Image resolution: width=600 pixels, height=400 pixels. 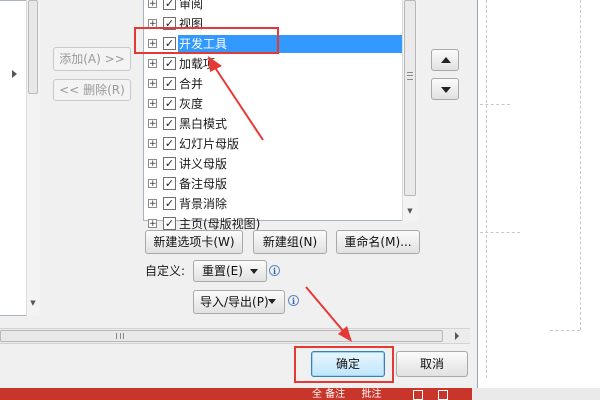 I want to click on new-tab-button: 新建选项卡(W), so click(x=194, y=242).